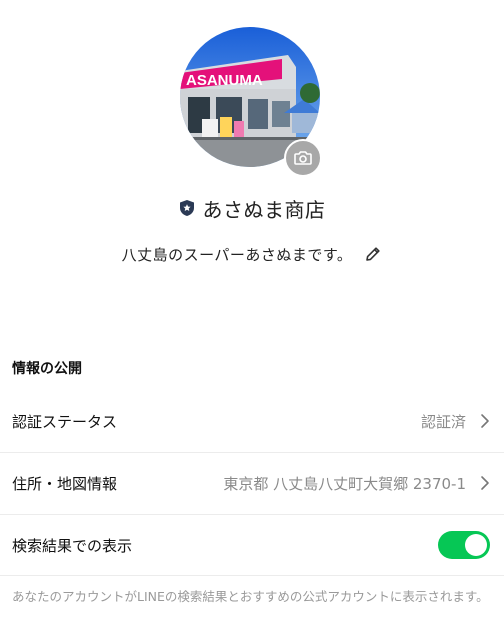 Image resolution: width=504 pixels, height=640 pixels. I want to click on section-title-info-disclosure: 情報の公開, so click(47, 369).